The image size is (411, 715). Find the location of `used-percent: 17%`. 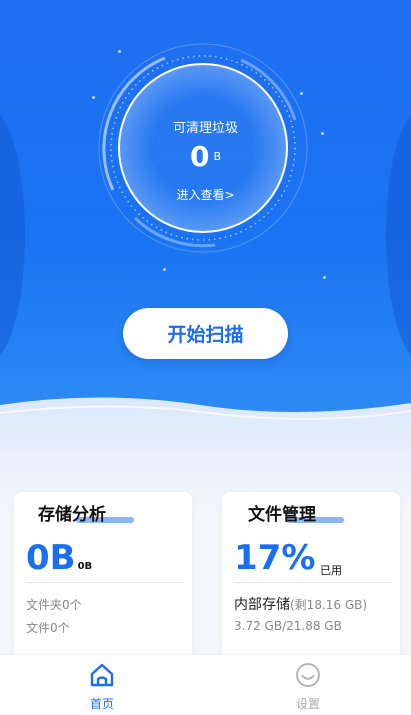

used-percent: 17% is located at coordinates (275, 558).